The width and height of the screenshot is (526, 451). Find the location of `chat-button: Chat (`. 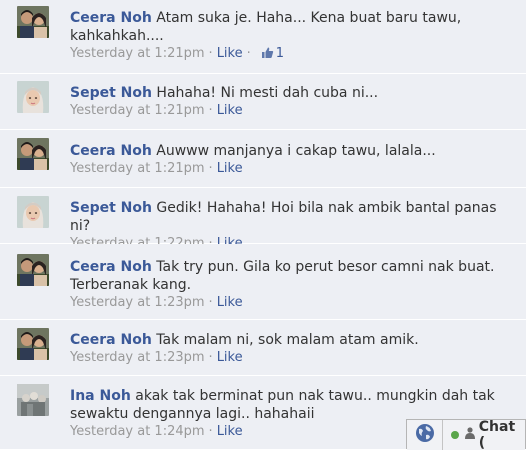

chat-button: Chat ( is located at coordinates (484, 435).